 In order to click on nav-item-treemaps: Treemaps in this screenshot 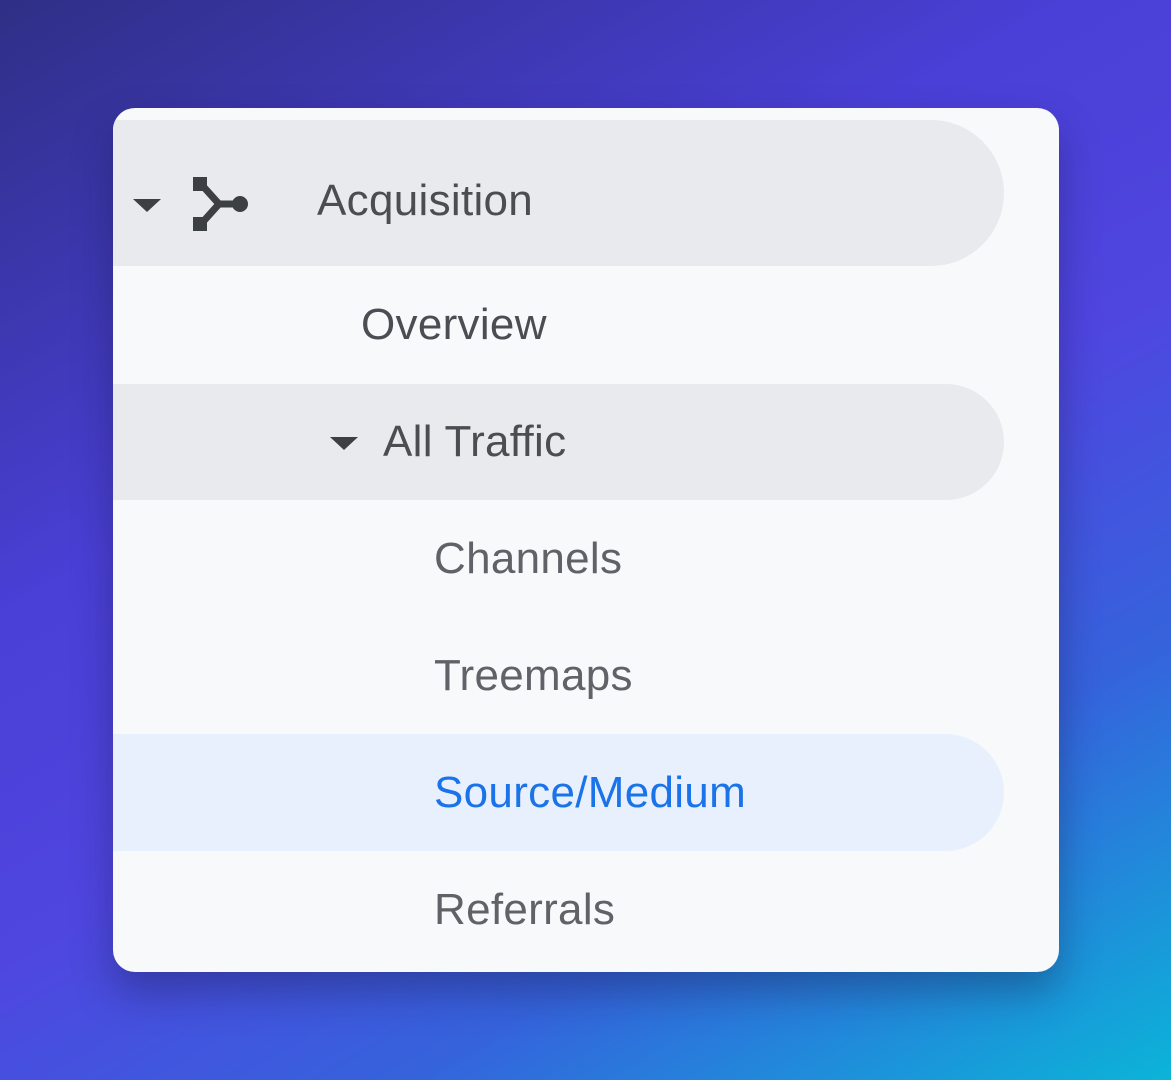, I will do `click(558, 675)`.